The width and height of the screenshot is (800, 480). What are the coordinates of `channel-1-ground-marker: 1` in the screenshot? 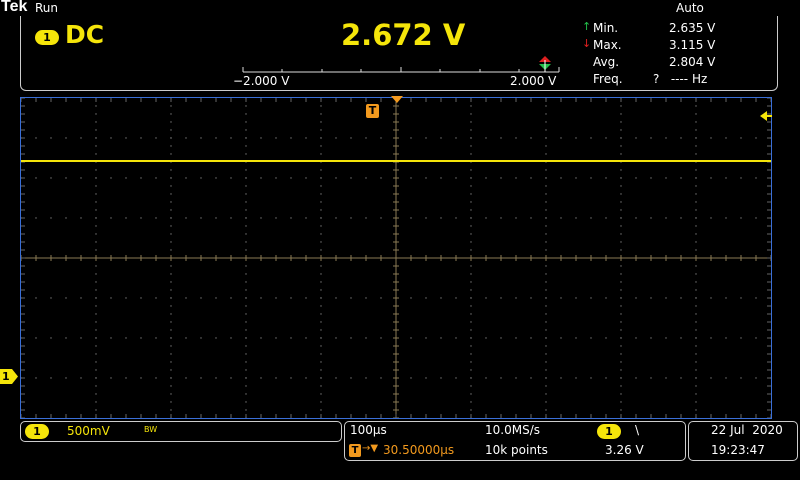 It's located at (9, 376).